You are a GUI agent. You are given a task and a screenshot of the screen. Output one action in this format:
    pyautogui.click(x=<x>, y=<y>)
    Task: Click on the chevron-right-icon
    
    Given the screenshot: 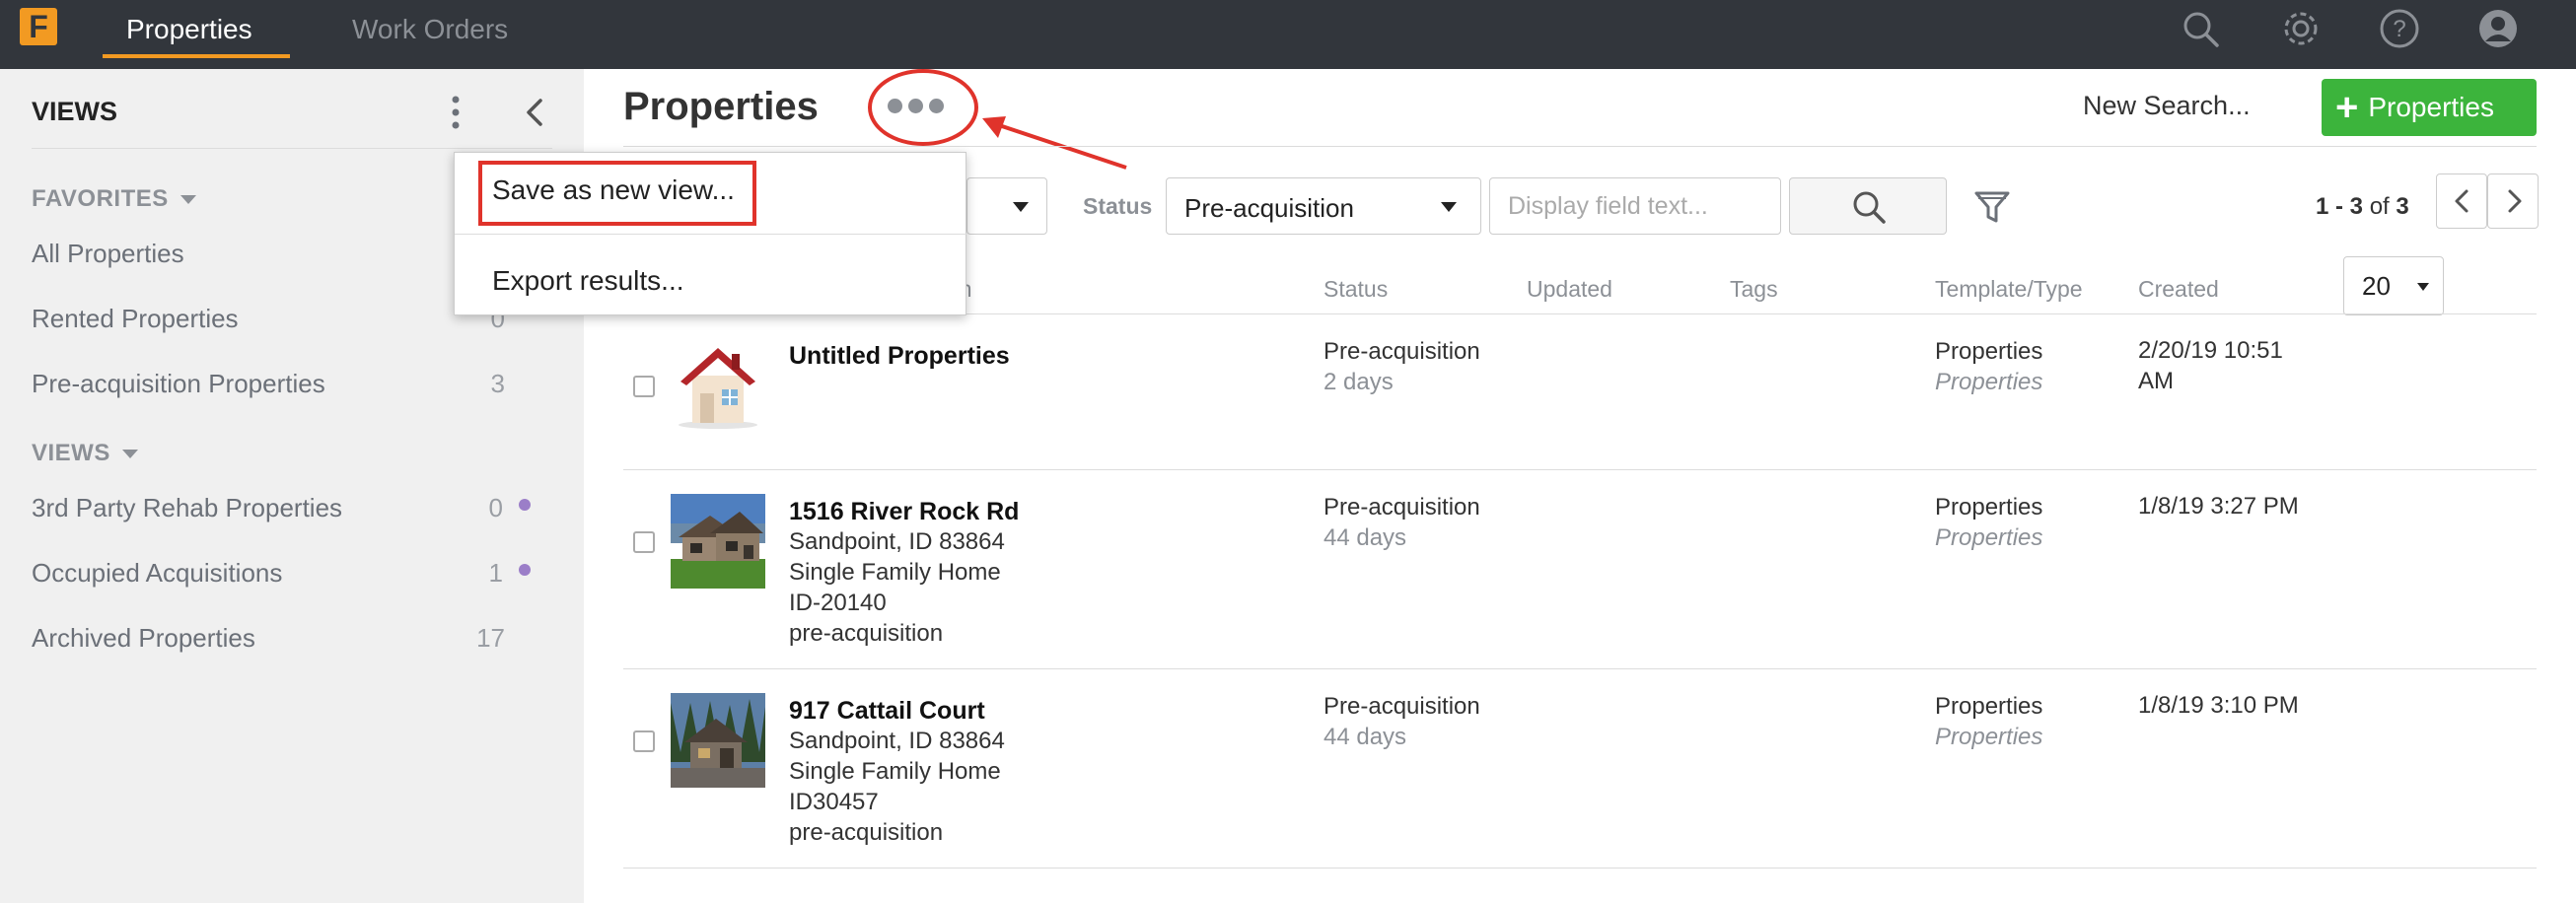 What is the action you would take?
    pyautogui.click(x=2515, y=201)
    